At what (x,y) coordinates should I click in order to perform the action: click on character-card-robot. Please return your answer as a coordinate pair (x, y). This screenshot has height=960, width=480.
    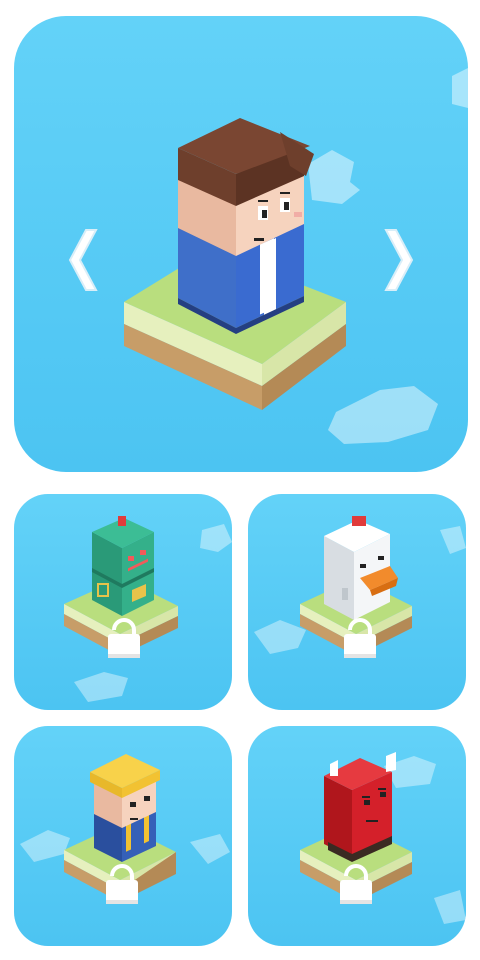
    Looking at the image, I should click on (123, 602).